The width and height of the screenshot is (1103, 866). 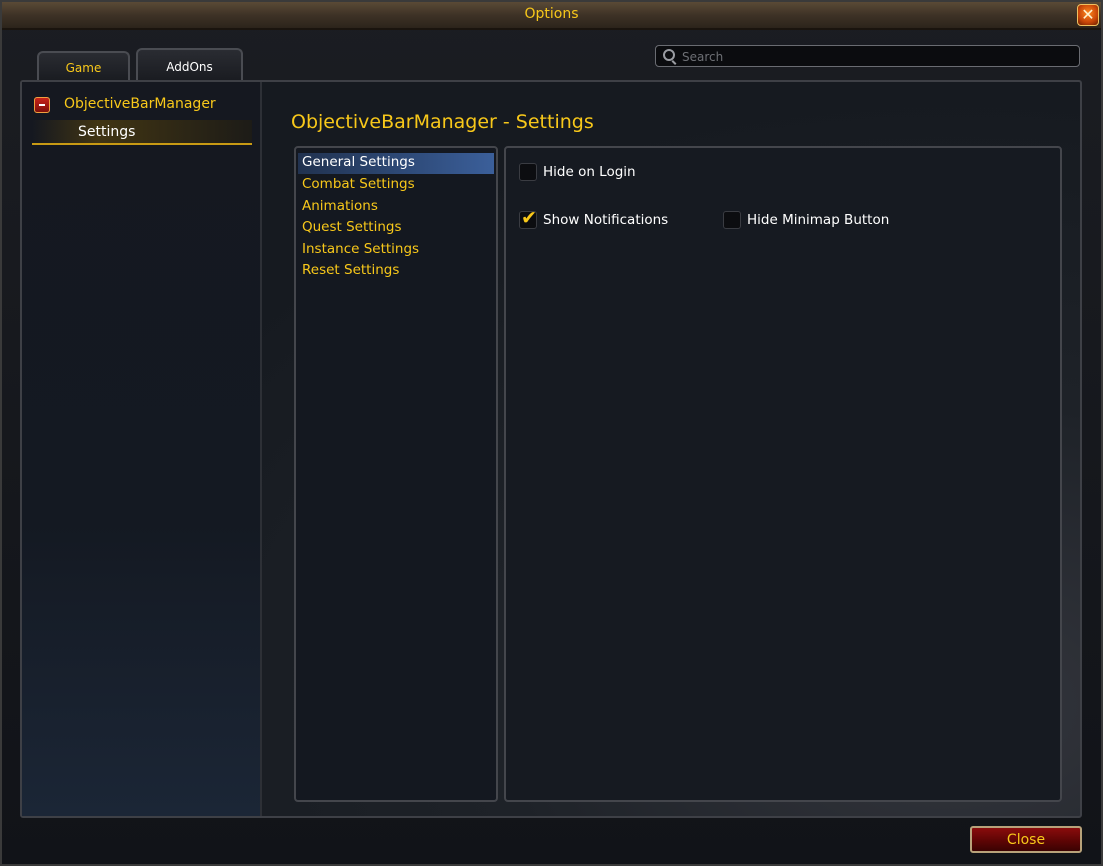 I want to click on checkmark-icon: ✔, so click(x=529, y=218).